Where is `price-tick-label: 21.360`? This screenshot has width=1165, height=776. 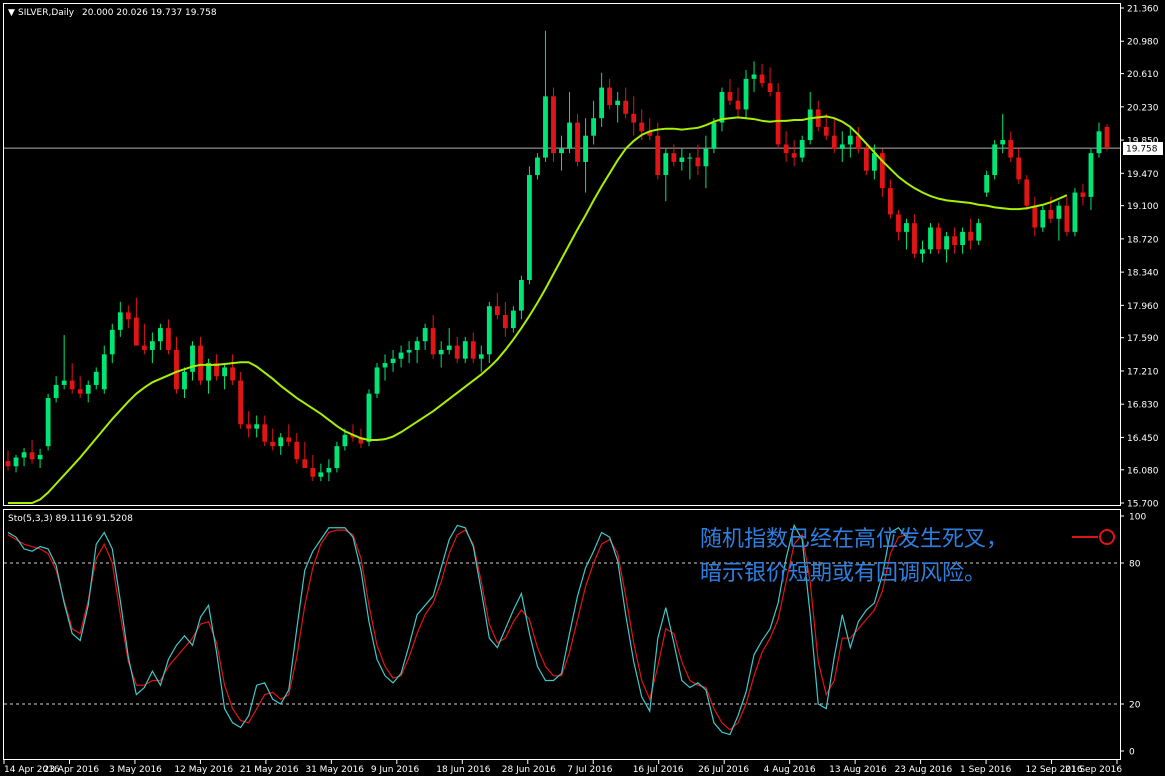 price-tick-label: 21.360 is located at coordinates (1143, 10).